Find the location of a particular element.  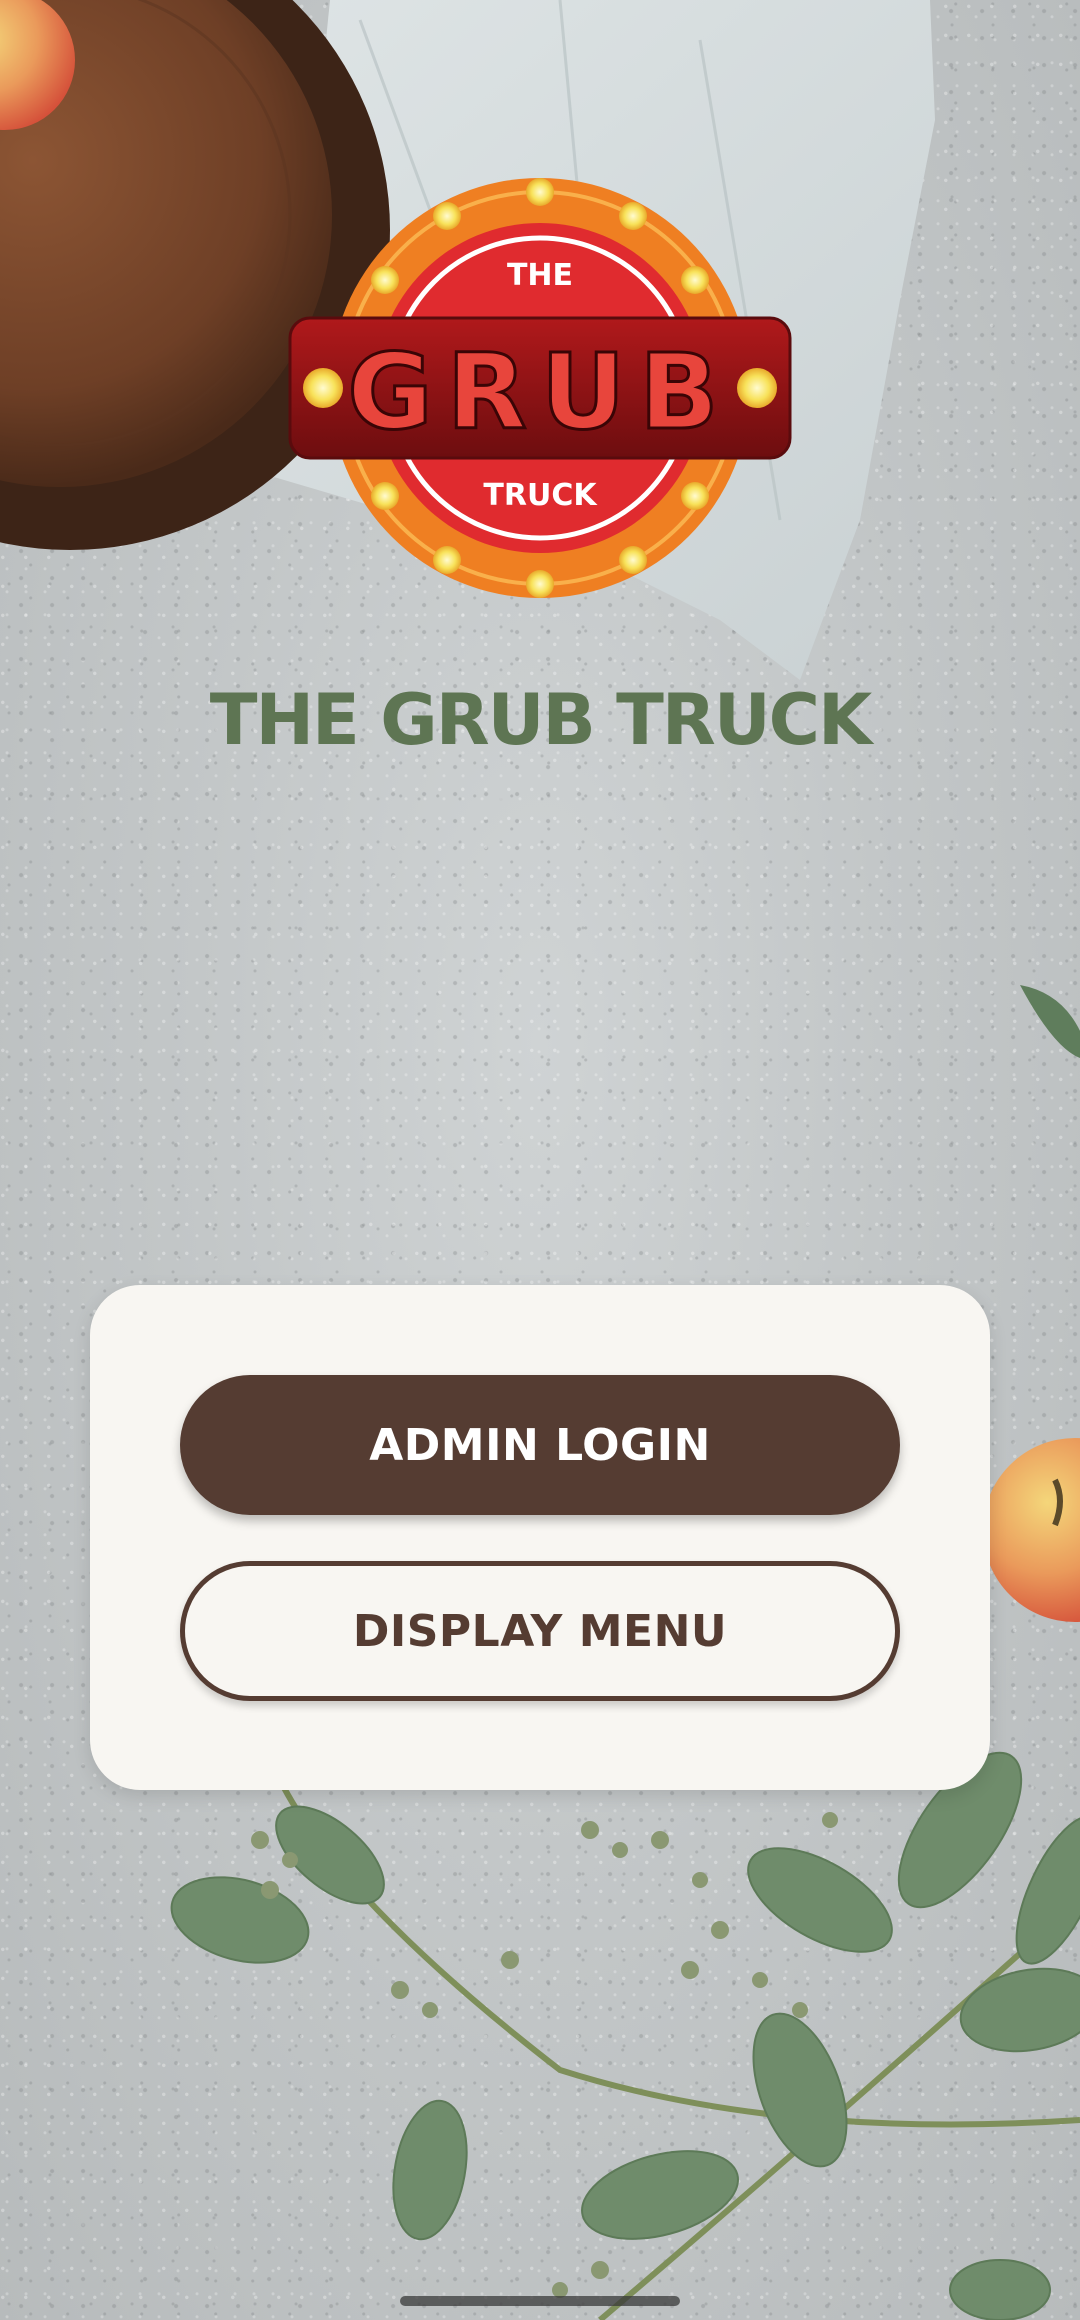

apple-right is located at coordinates (1031, 1530).